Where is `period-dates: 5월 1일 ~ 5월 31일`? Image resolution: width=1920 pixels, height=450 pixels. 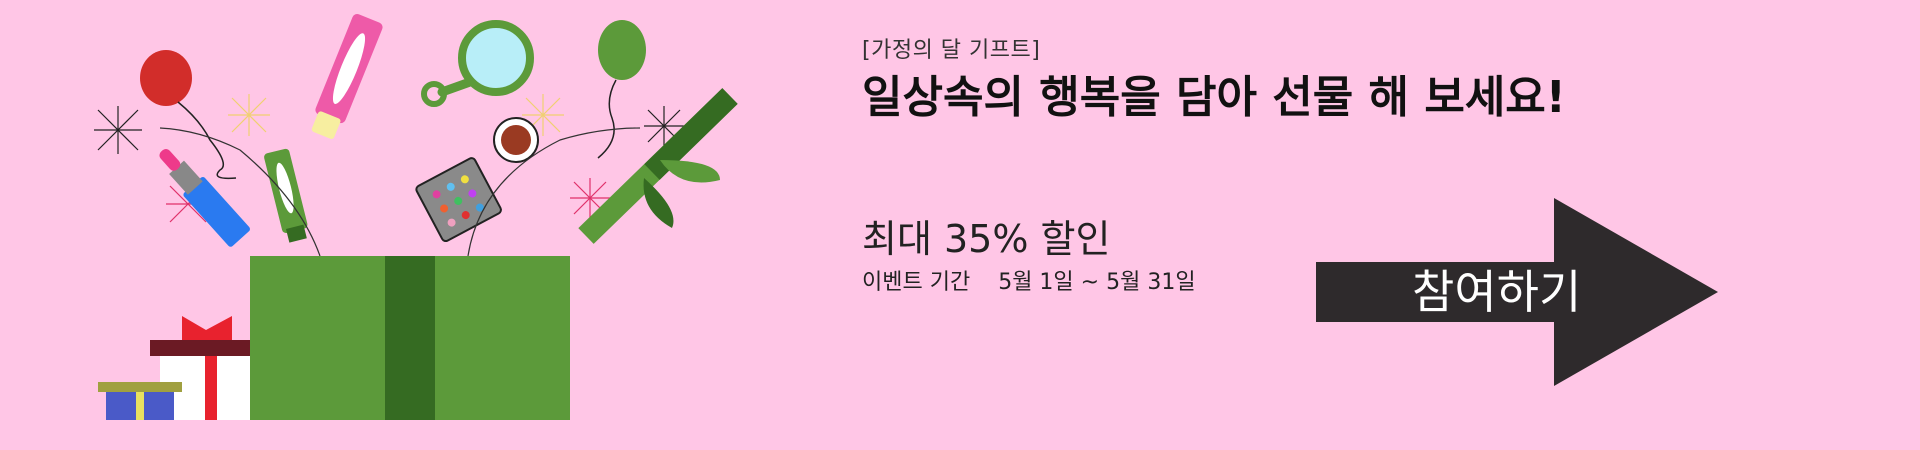
period-dates: 5월 1일 ~ 5월 31일 is located at coordinates (1097, 282).